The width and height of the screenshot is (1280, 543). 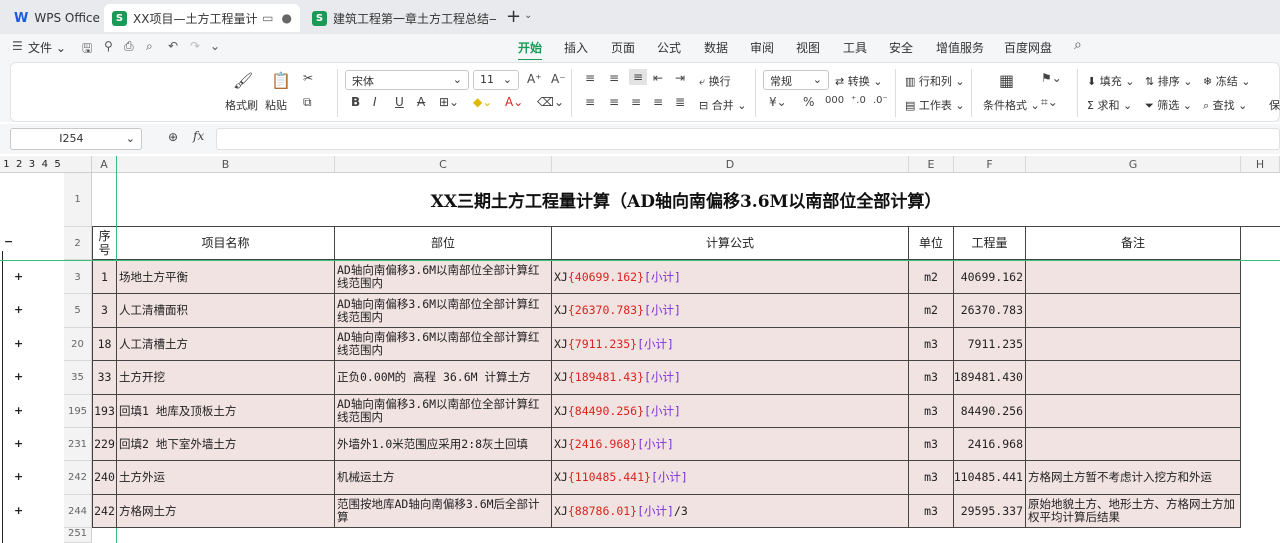 What do you see at coordinates (54, 18) in the screenshot?
I see `tab-wps-home: W WPS Office` at bounding box center [54, 18].